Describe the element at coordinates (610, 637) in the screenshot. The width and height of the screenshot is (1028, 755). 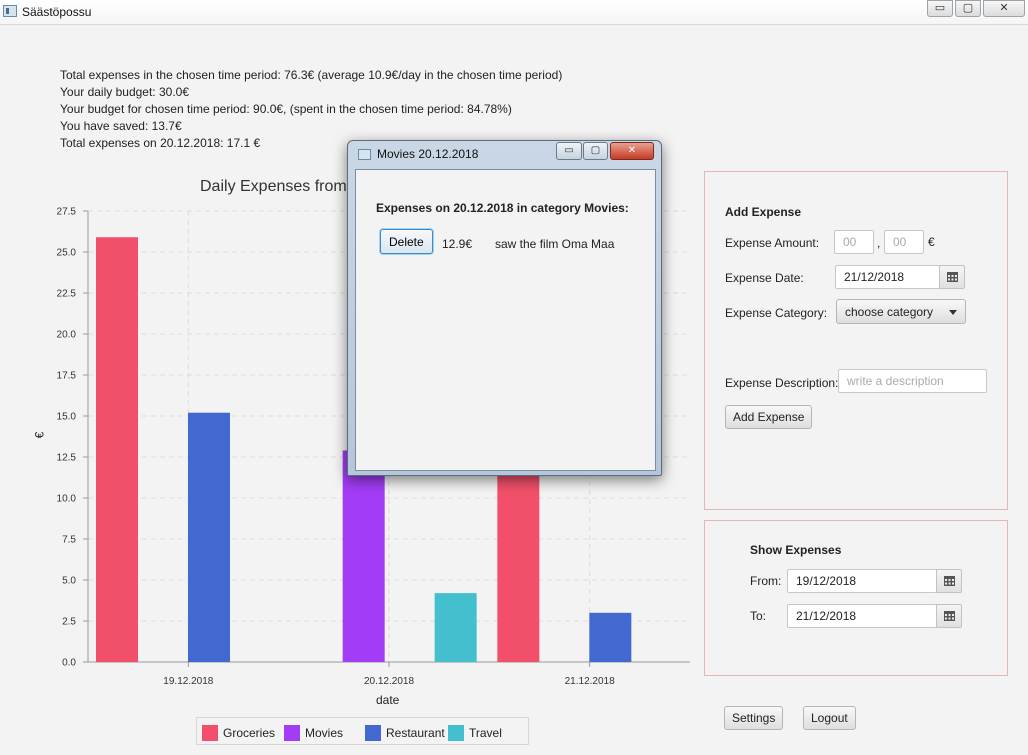
I see `bar-restaurant-21.12.2018` at that location.